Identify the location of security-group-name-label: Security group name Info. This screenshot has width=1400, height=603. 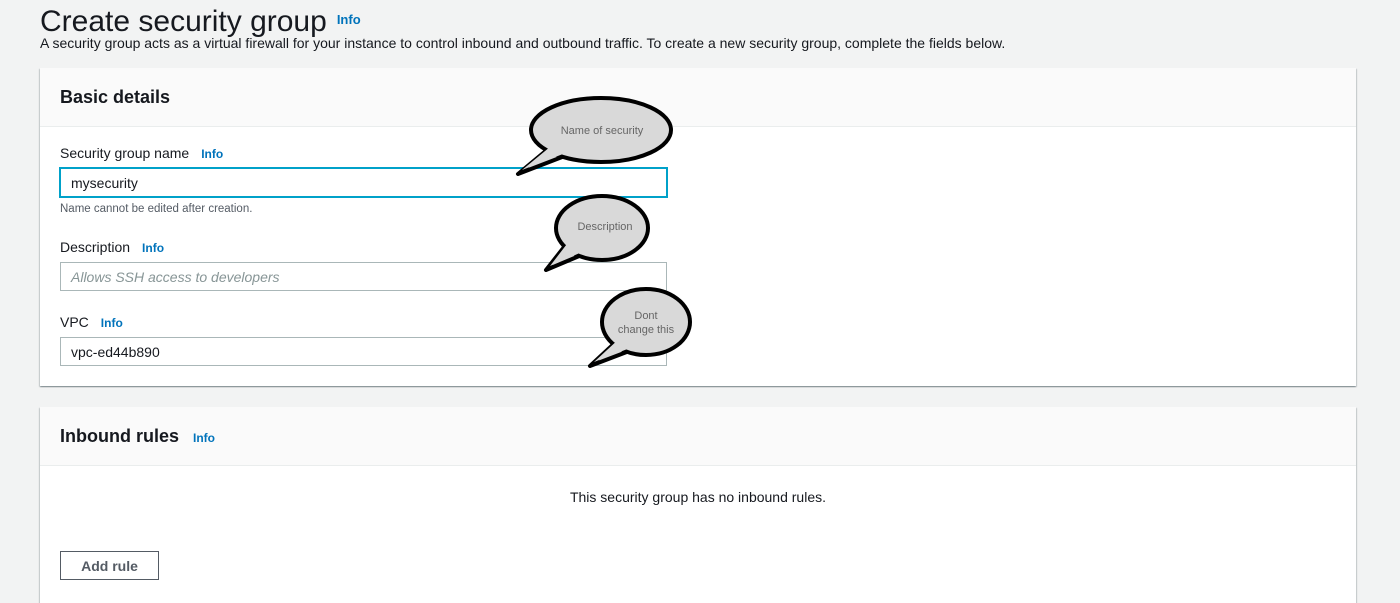
(141, 153).